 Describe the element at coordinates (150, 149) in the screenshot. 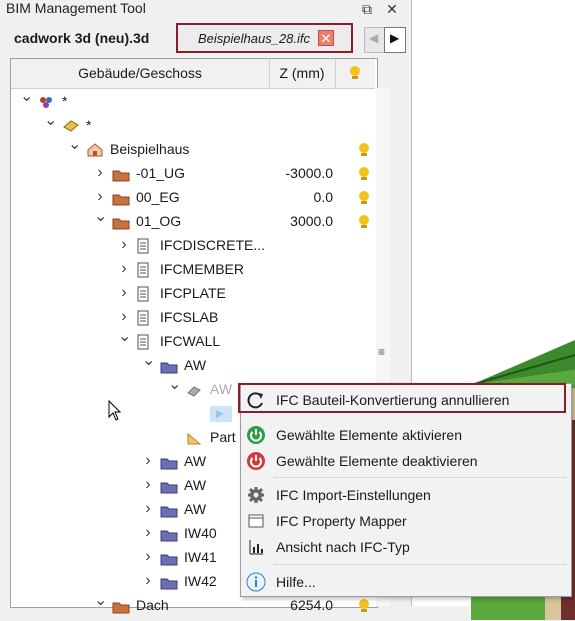

I see `tree-row-label: Beispielhaus` at that location.